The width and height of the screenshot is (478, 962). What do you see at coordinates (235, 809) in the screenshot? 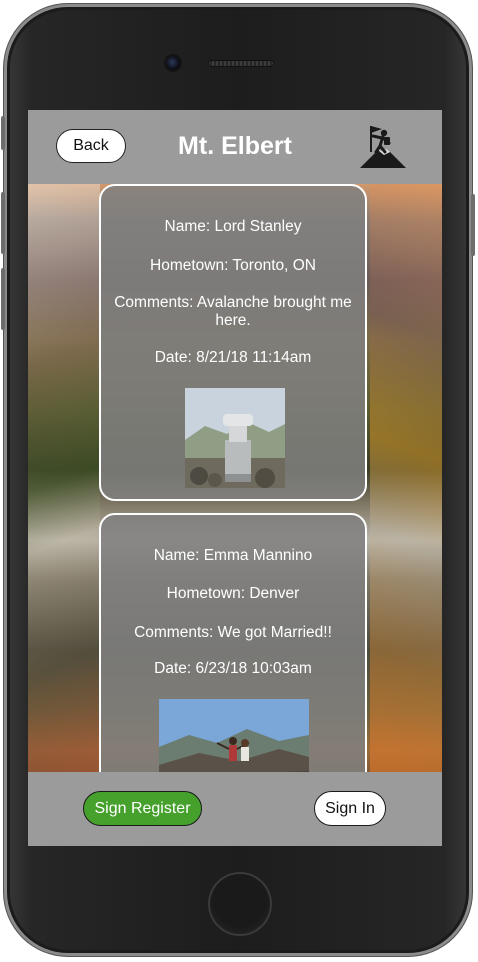
I see `footer-bar: Sign Register Sign In` at bounding box center [235, 809].